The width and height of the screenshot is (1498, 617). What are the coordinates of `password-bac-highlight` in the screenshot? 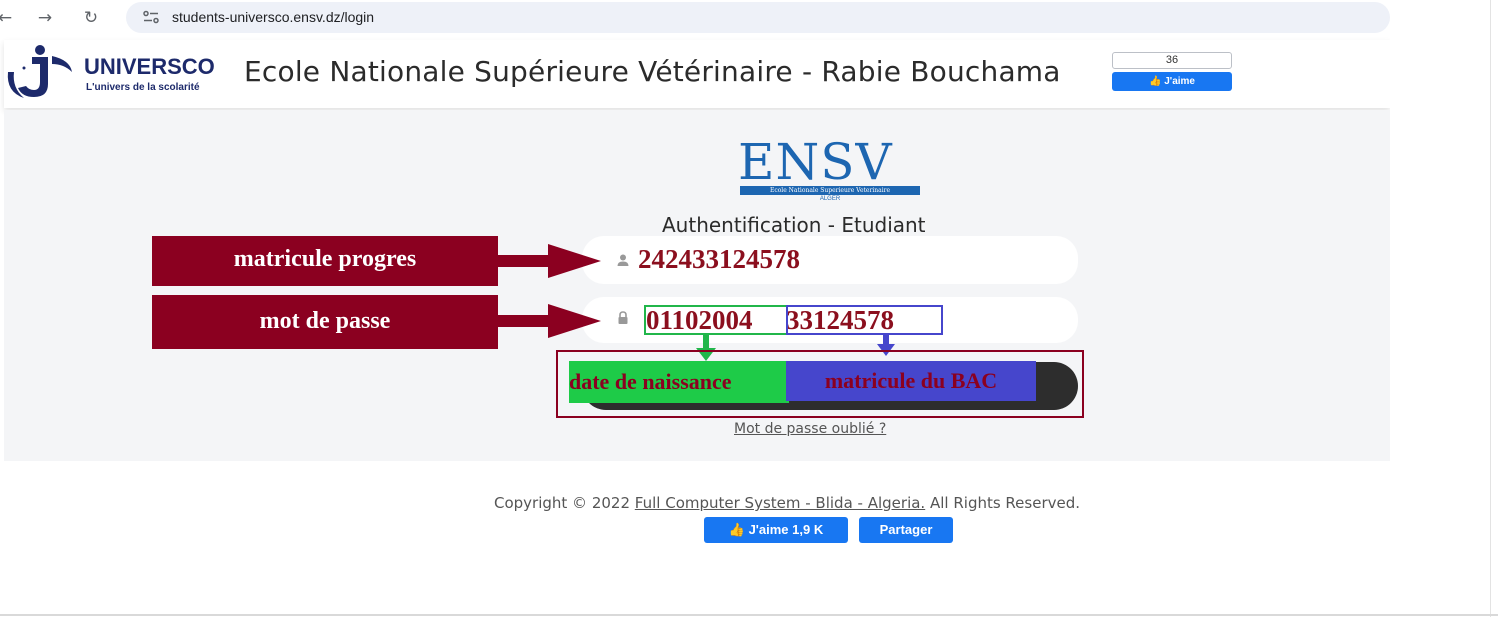 It's located at (864, 320).